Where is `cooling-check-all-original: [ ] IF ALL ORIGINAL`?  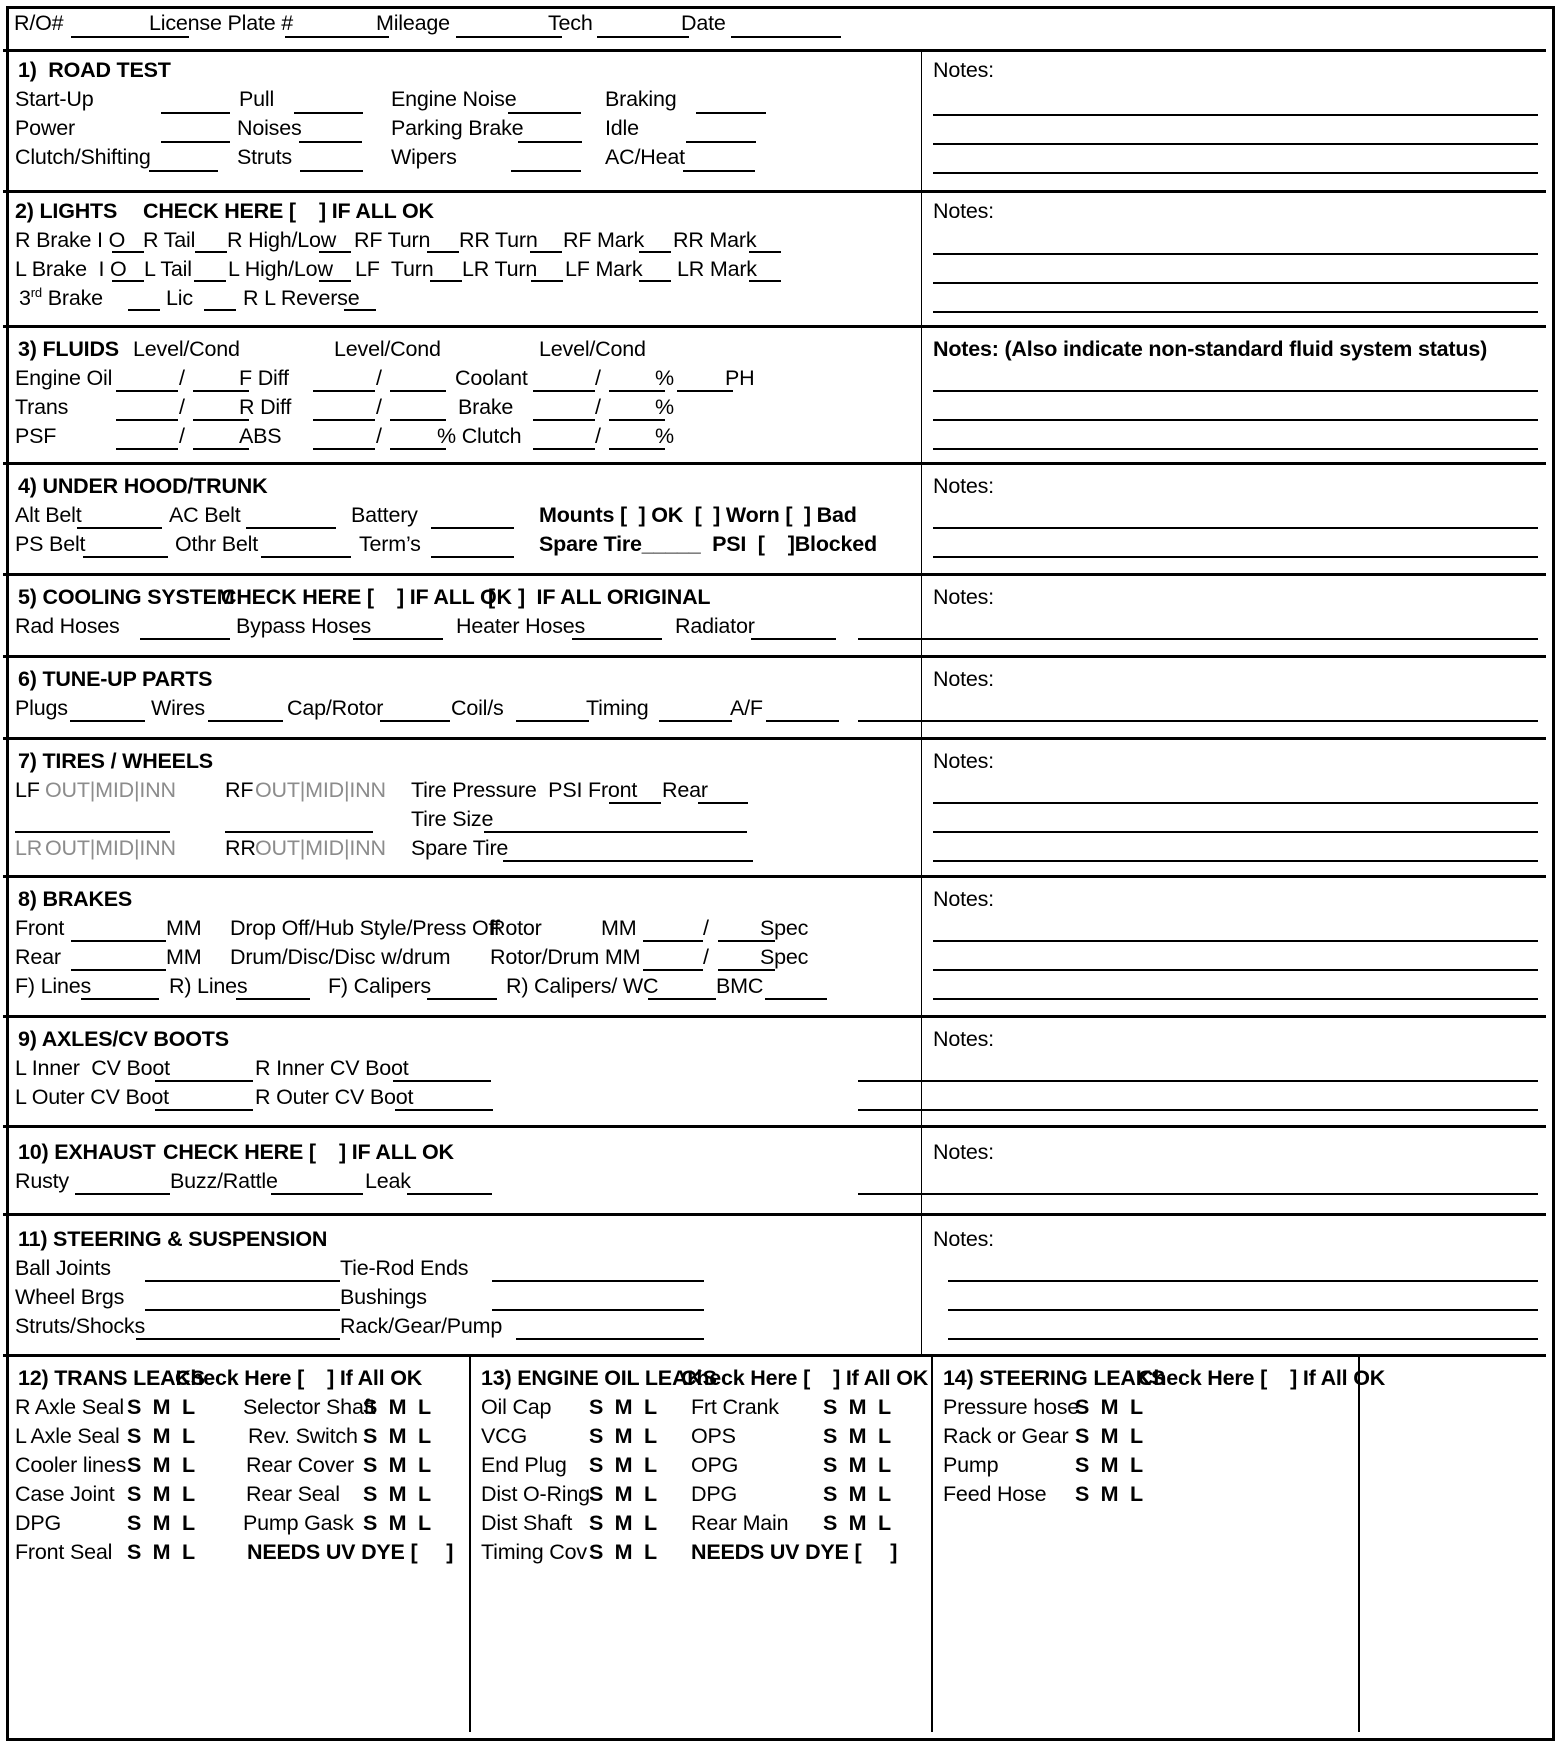 cooling-check-all-original: [ ] IF ALL ORIGINAL is located at coordinates (599, 597).